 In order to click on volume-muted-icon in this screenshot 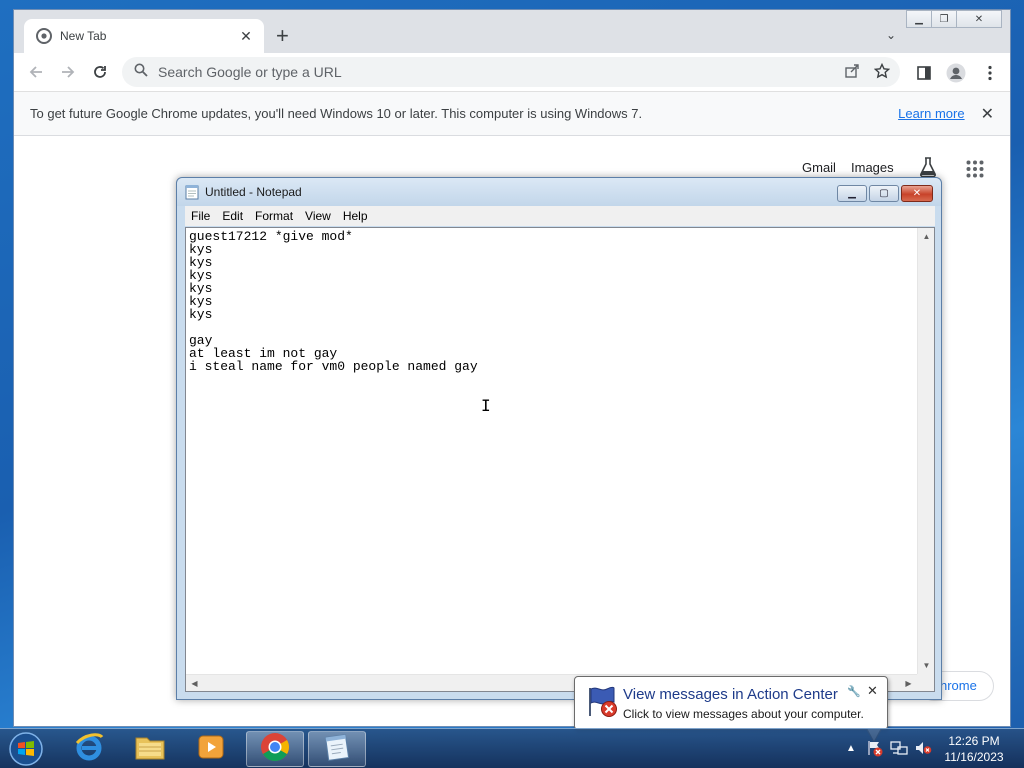, I will do `click(923, 750)`.